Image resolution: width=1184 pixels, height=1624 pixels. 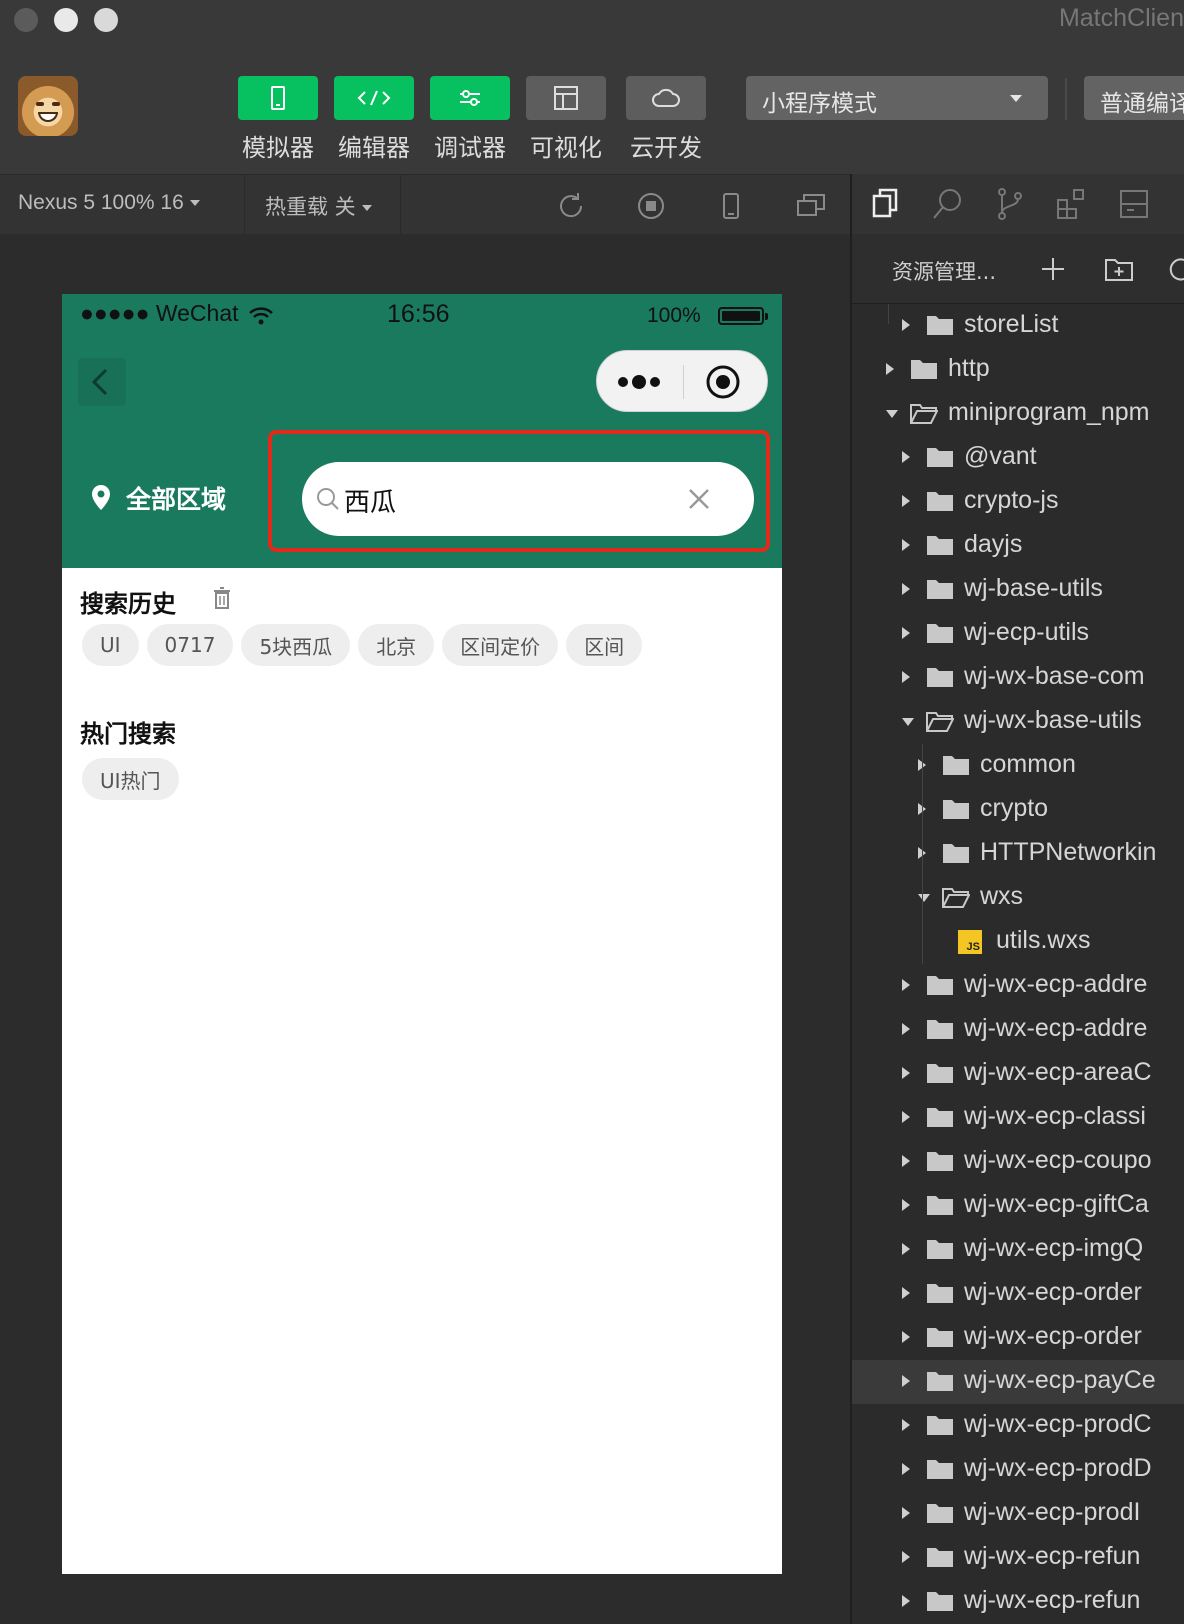 I want to click on window-title: MatchClien, so click(x=1121, y=18).